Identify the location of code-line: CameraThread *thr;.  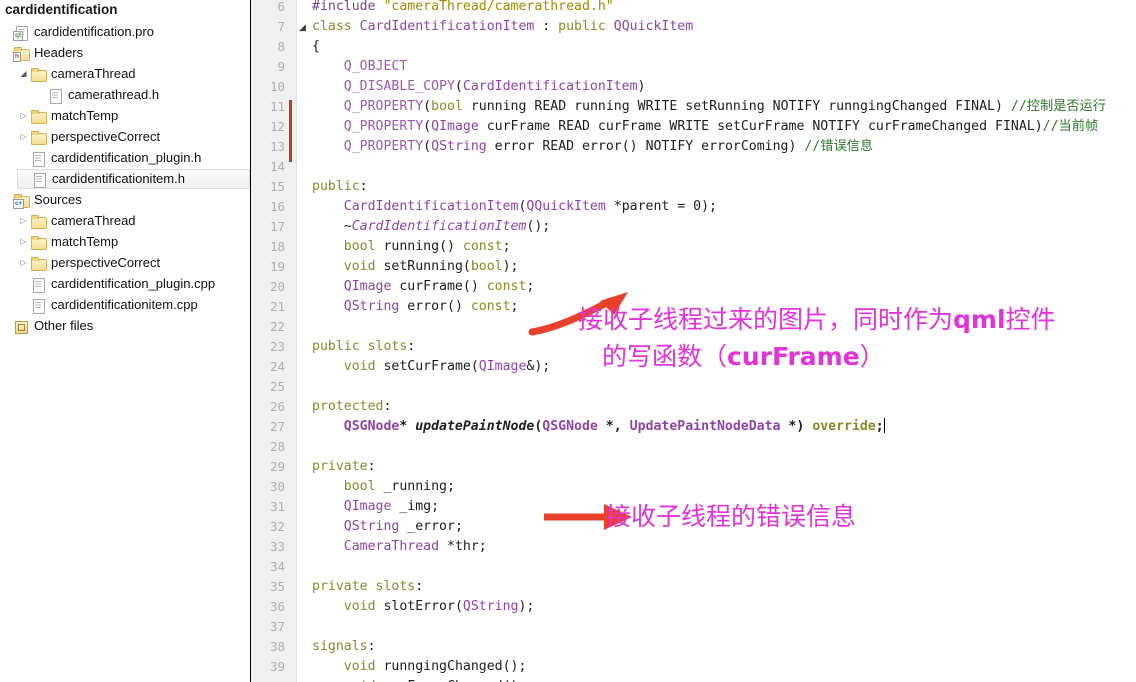
(399, 547).